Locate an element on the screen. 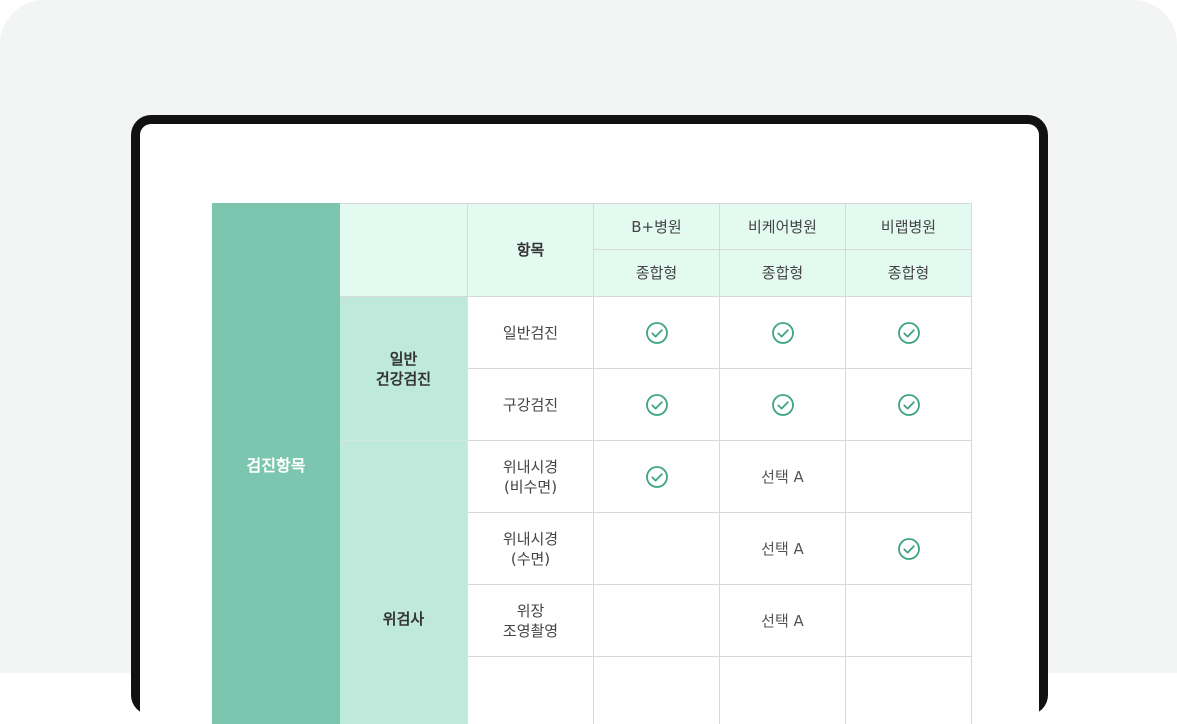  hospital-name: 비랩병원 is located at coordinates (908, 227).